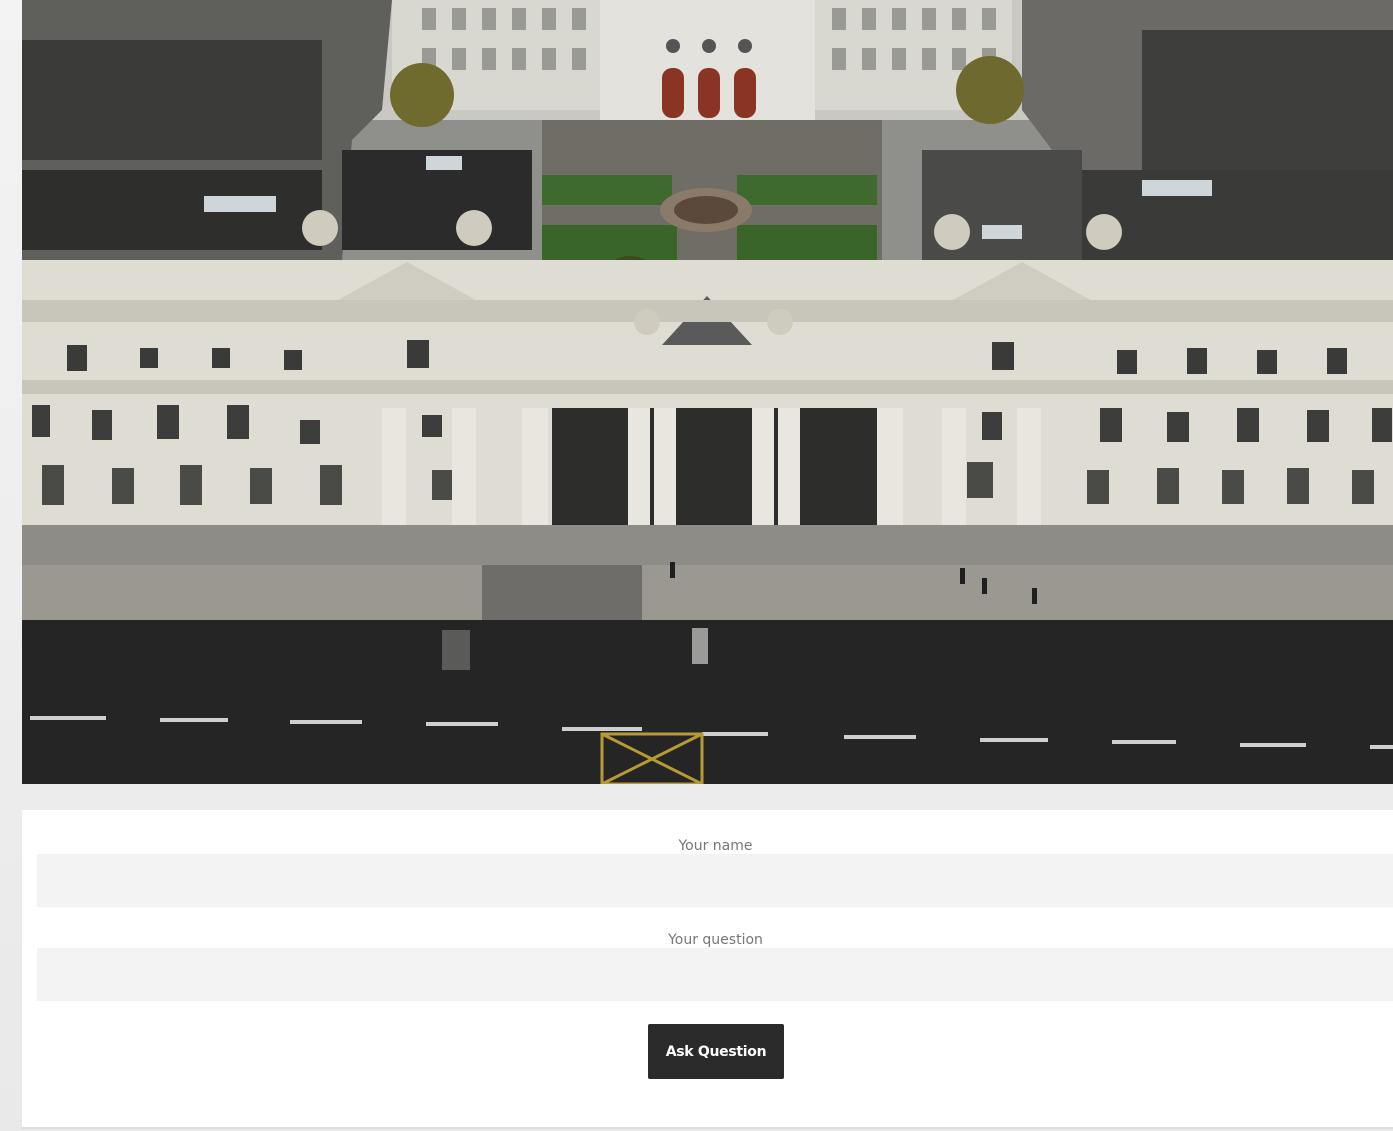 This screenshot has width=1393, height=1131. What do you see at coordinates (715, 974) in the screenshot?
I see `question-input` at bounding box center [715, 974].